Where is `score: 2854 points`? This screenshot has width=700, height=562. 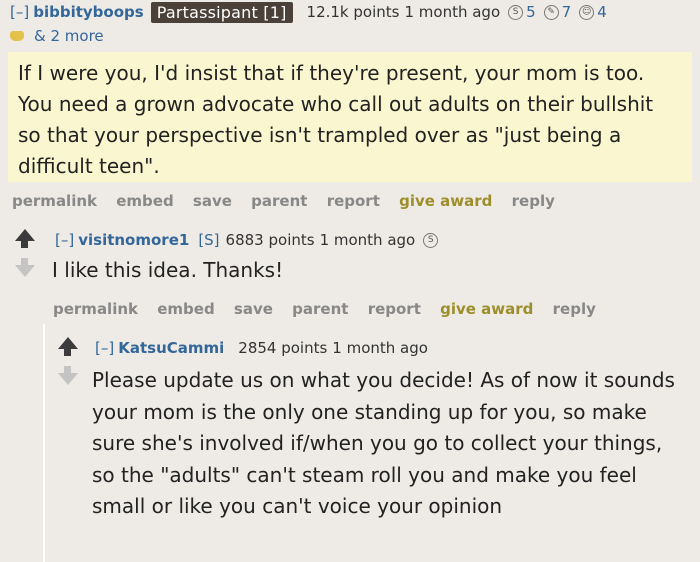
score: 2854 points is located at coordinates (283, 348).